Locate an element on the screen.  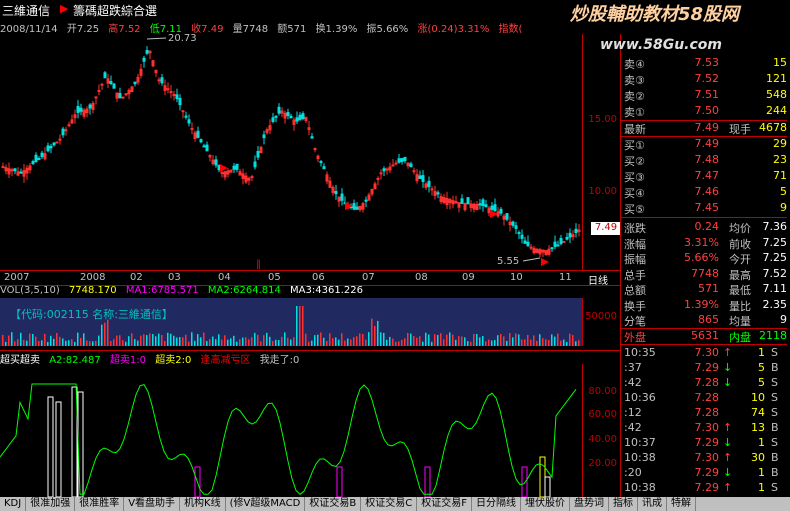
ask-row: 卖④ 7.53 15 is located at coordinates (705, 63).